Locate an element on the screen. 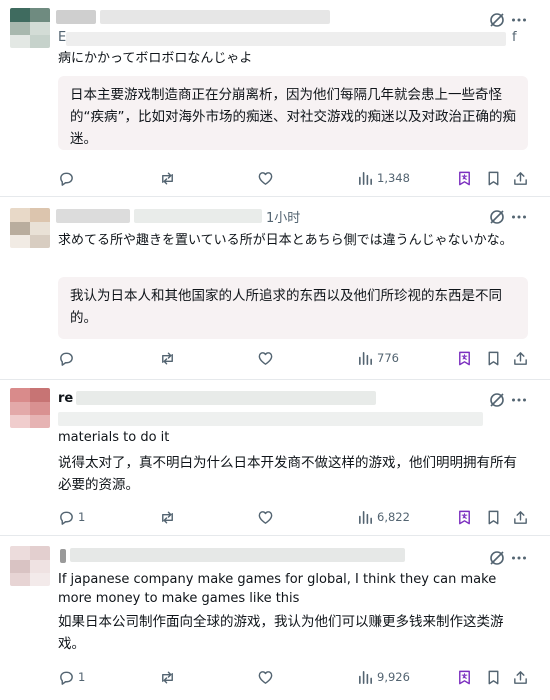 This screenshot has height=700, width=550. post-actions: 1 6,822 is located at coordinates (275, 517).